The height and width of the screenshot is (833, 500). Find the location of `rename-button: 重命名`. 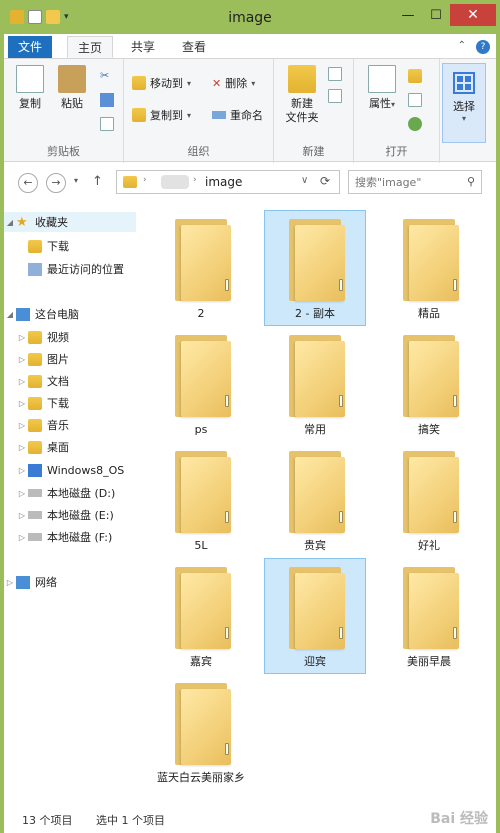

rename-button: 重命名 is located at coordinates (237, 115).